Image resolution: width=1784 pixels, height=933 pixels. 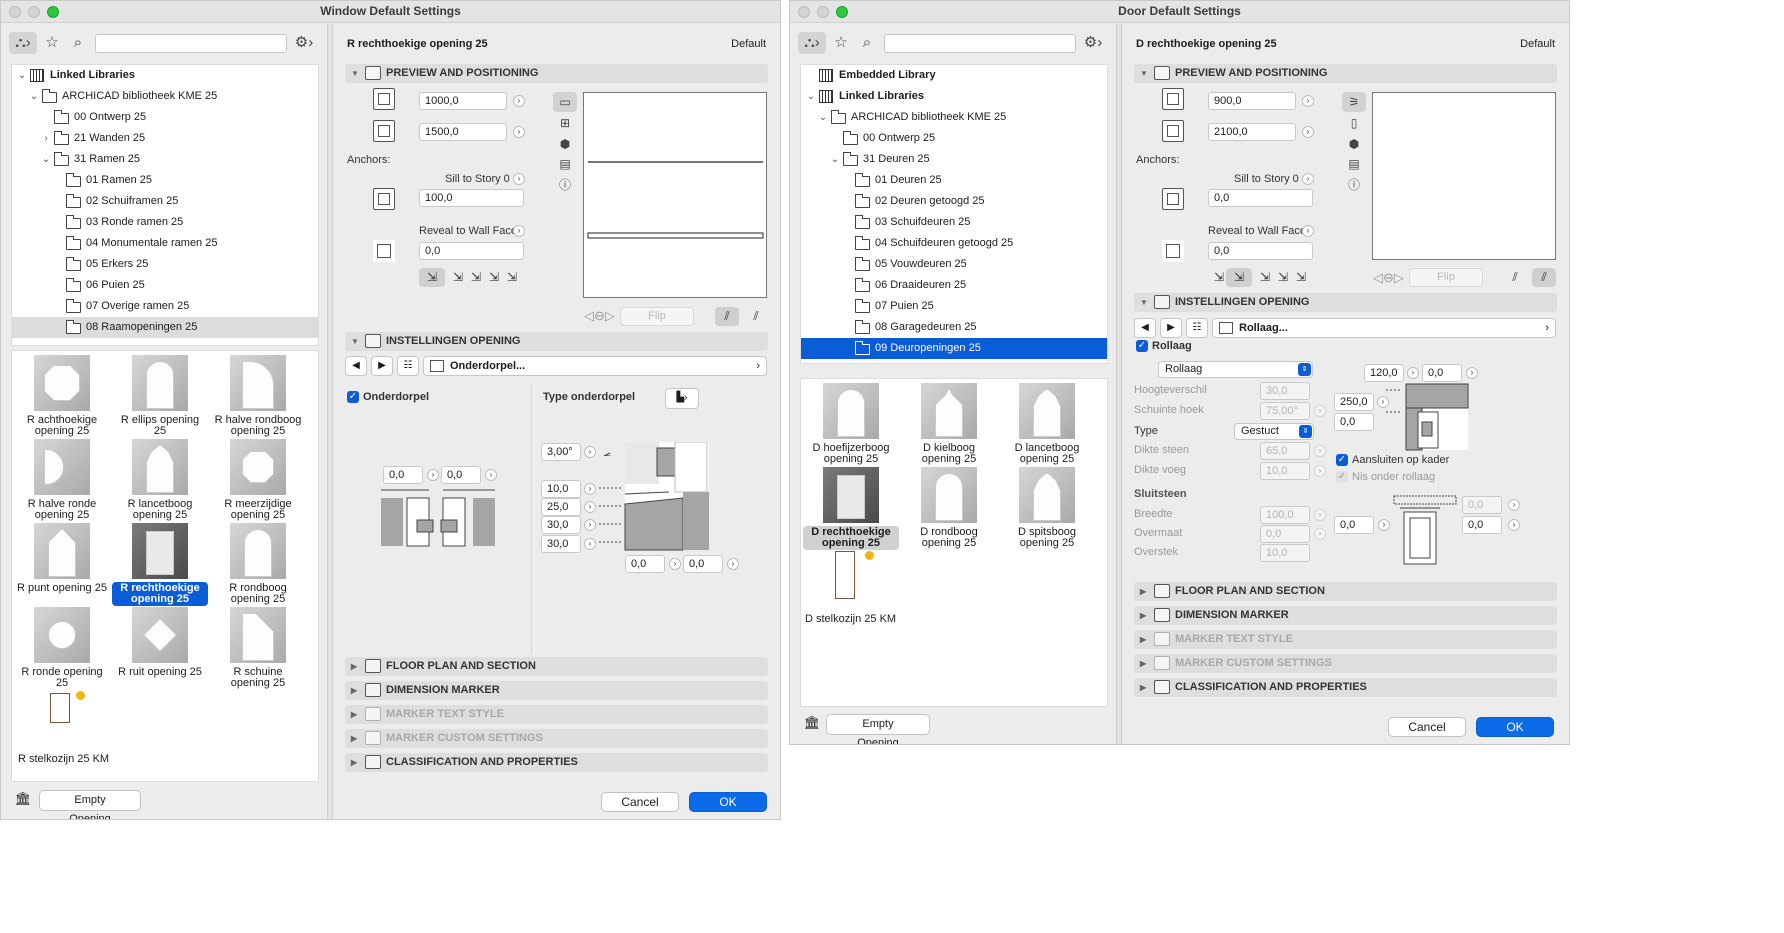 I want to click on library-object-item: R schuine opening 25, so click(x=258, y=648).